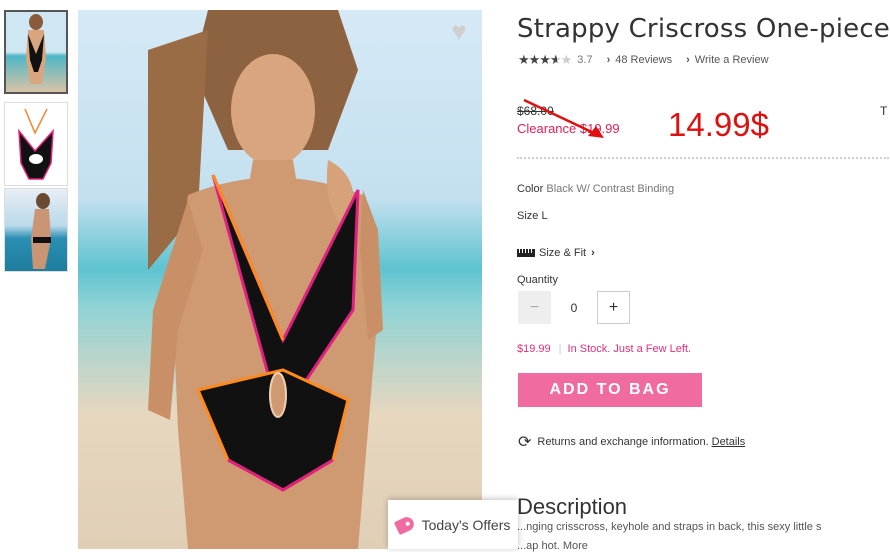  What do you see at coordinates (884, 111) in the screenshot?
I see `cutoff-text: T` at bounding box center [884, 111].